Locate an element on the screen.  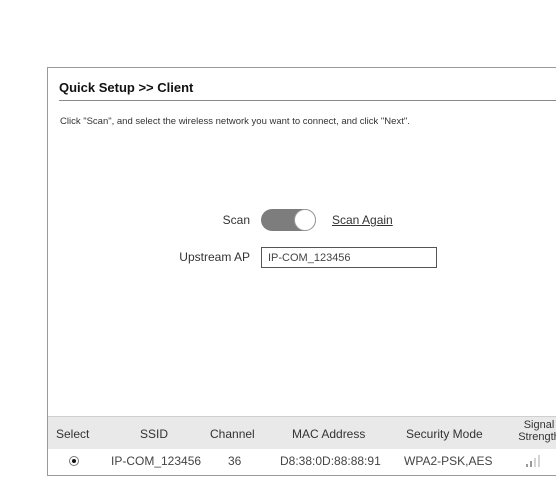
scan-again-link: Scan Again is located at coordinates (362, 220).